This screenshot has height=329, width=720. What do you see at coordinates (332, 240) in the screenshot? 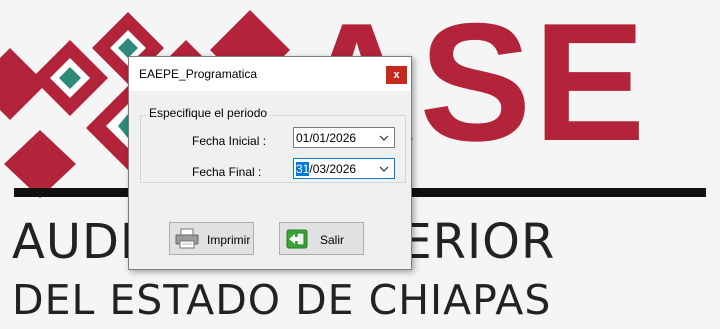
I see `salir-label: Salir` at bounding box center [332, 240].